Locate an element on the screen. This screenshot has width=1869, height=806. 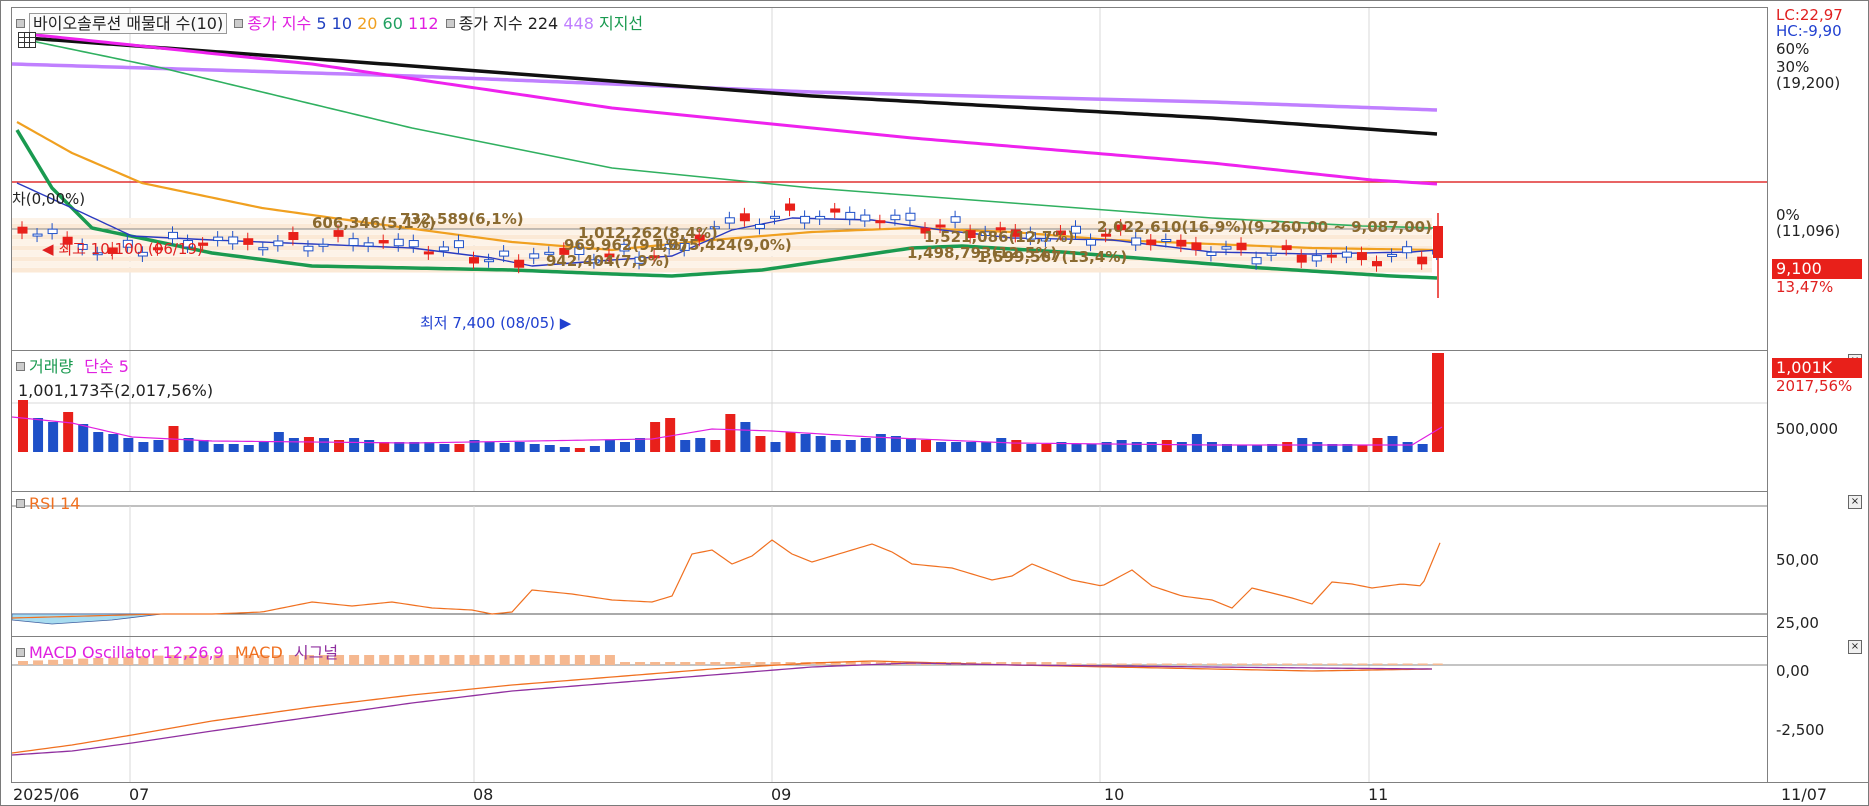
macd-osc-label: MACD Oscillator 12,26,9 is located at coordinates (126, 652).